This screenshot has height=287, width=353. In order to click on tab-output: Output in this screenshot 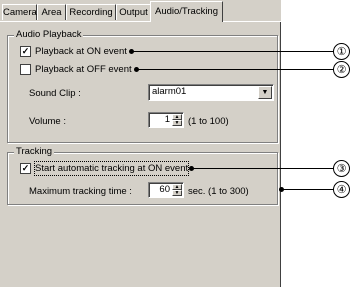, I will do `click(133, 12)`.